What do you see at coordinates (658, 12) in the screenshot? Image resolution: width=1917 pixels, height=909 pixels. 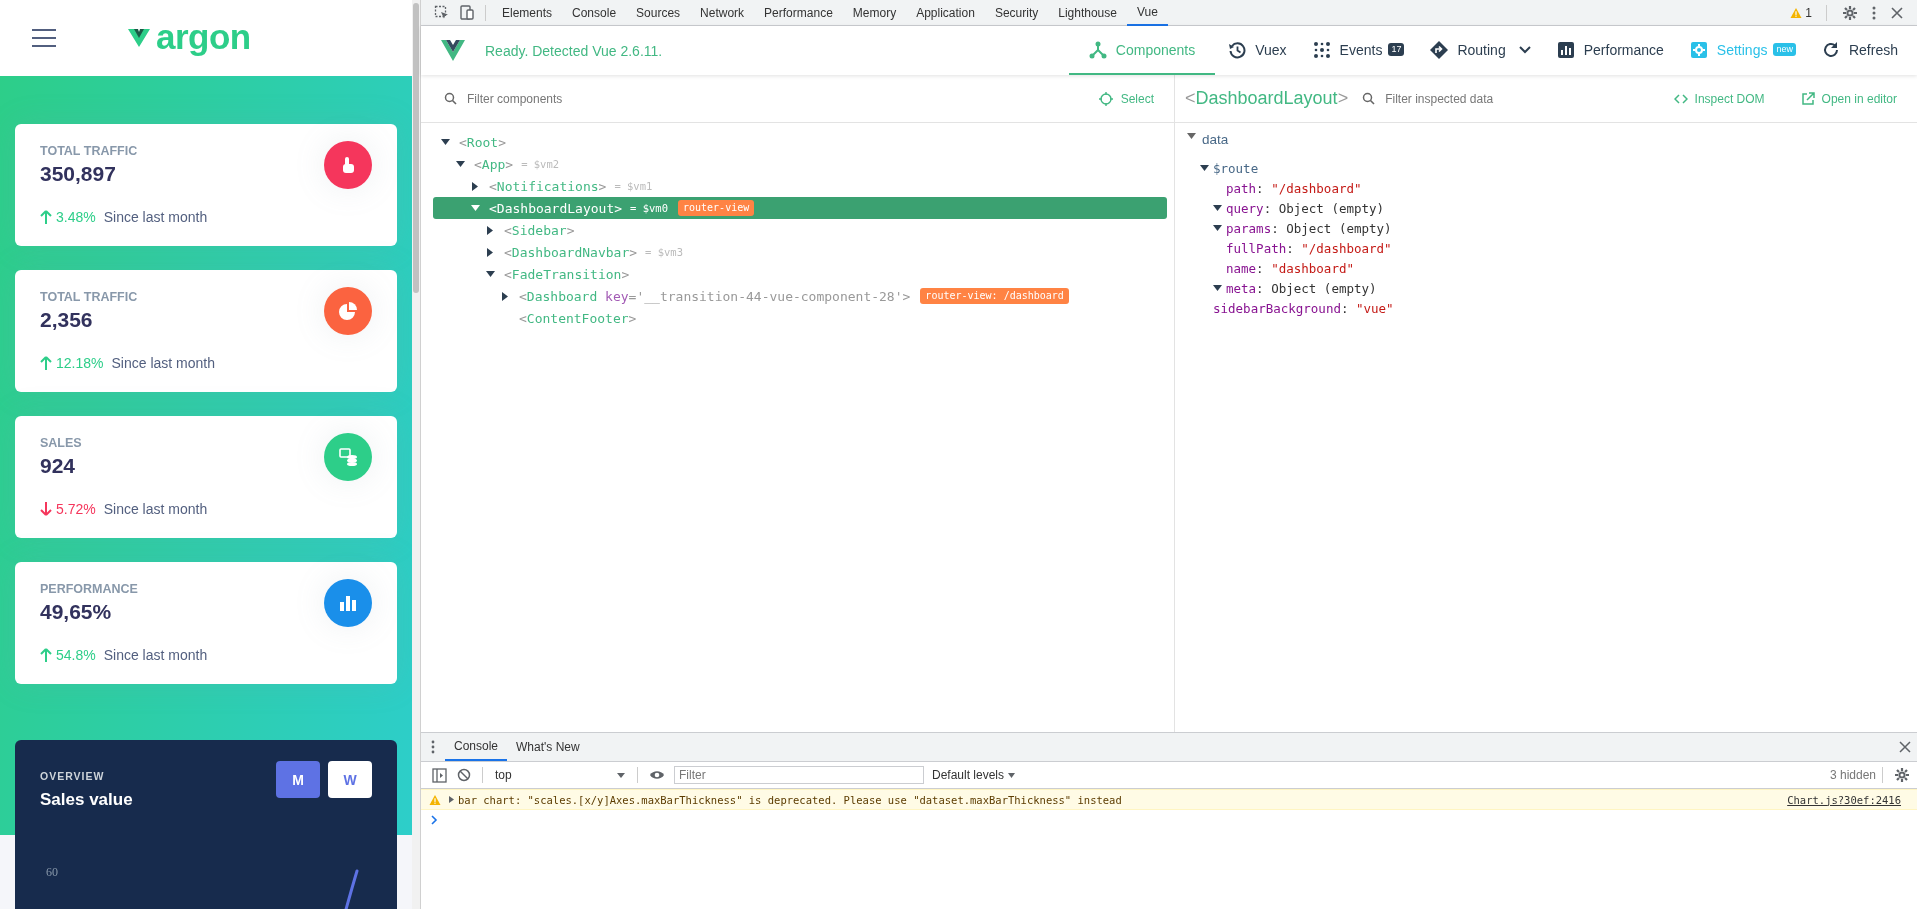 I see `devtools-tab: Sources` at bounding box center [658, 12].